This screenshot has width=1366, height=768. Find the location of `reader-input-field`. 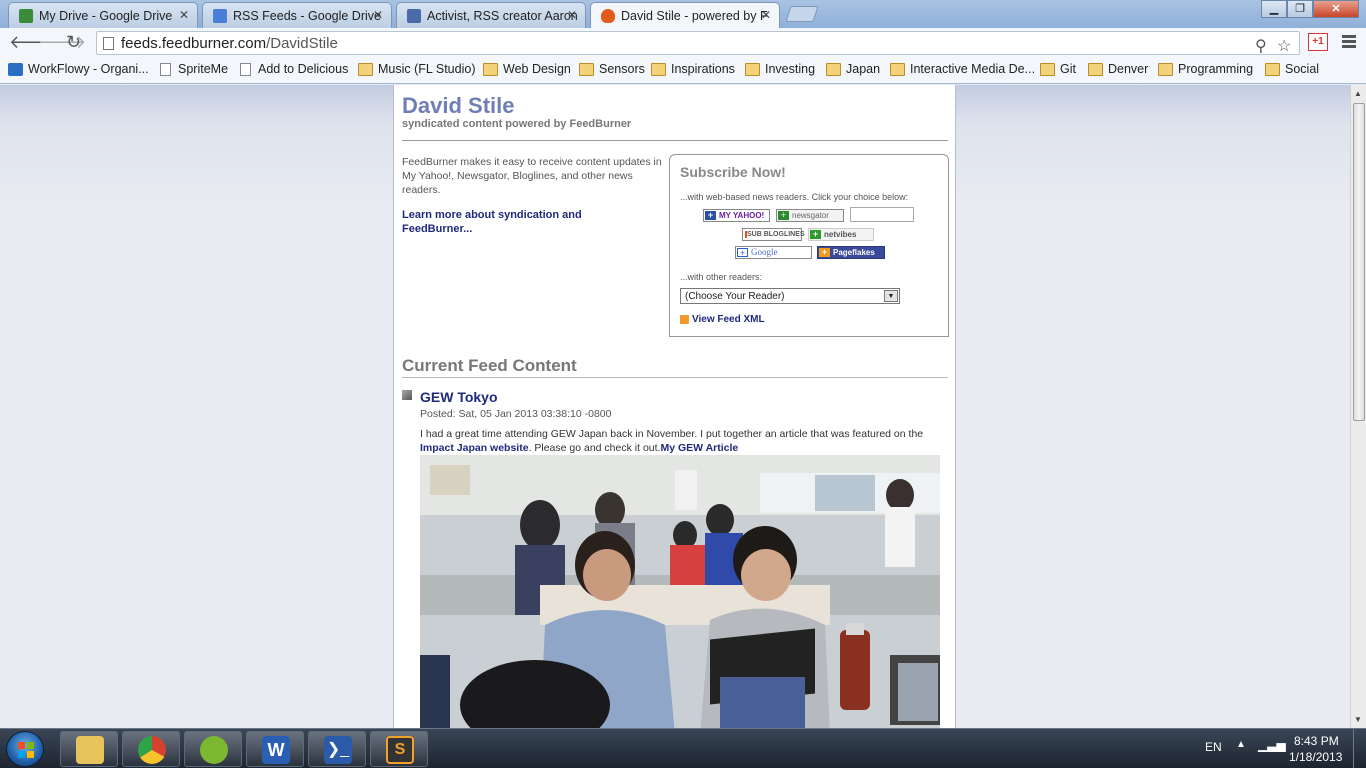

reader-input-field is located at coordinates (882, 214).